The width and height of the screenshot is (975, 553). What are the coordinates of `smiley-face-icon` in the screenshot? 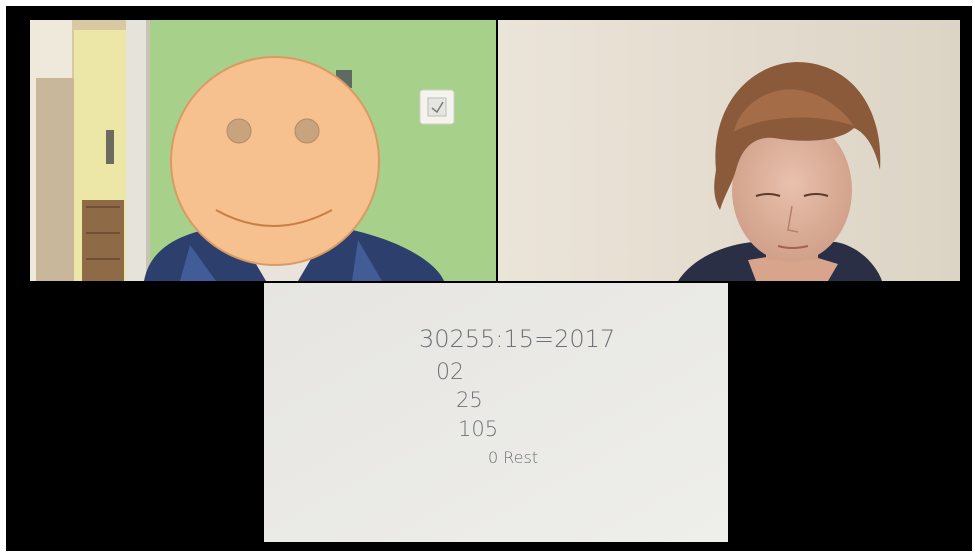 It's located at (275, 161).